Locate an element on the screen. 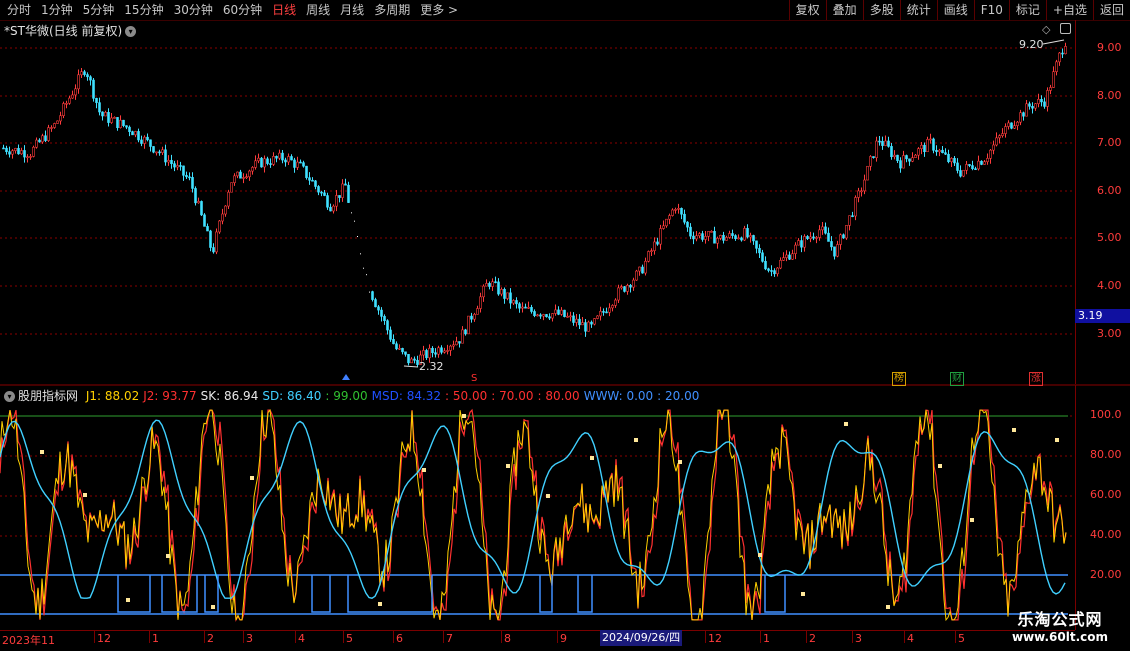  stock-title: *ST华微(日线 前复权) ▾ is located at coordinates (70, 30).